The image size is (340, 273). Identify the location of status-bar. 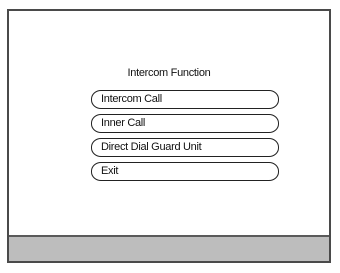
(169, 248).